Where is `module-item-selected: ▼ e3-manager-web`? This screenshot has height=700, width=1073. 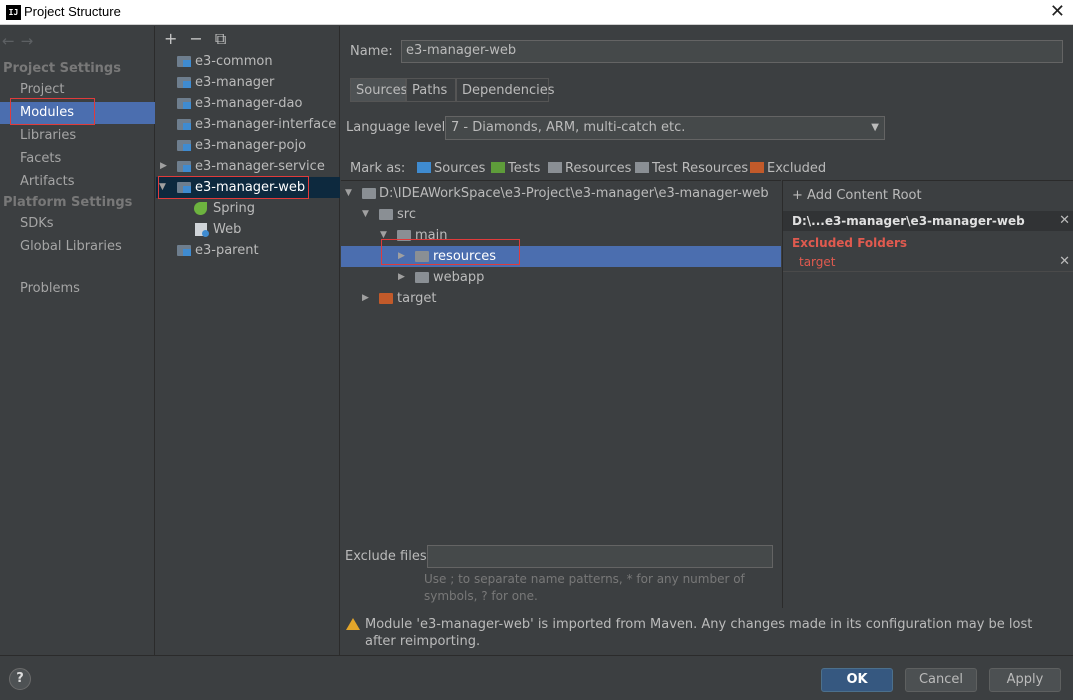
module-item-selected: ▼ e3-manager-web is located at coordinates (248, 187).